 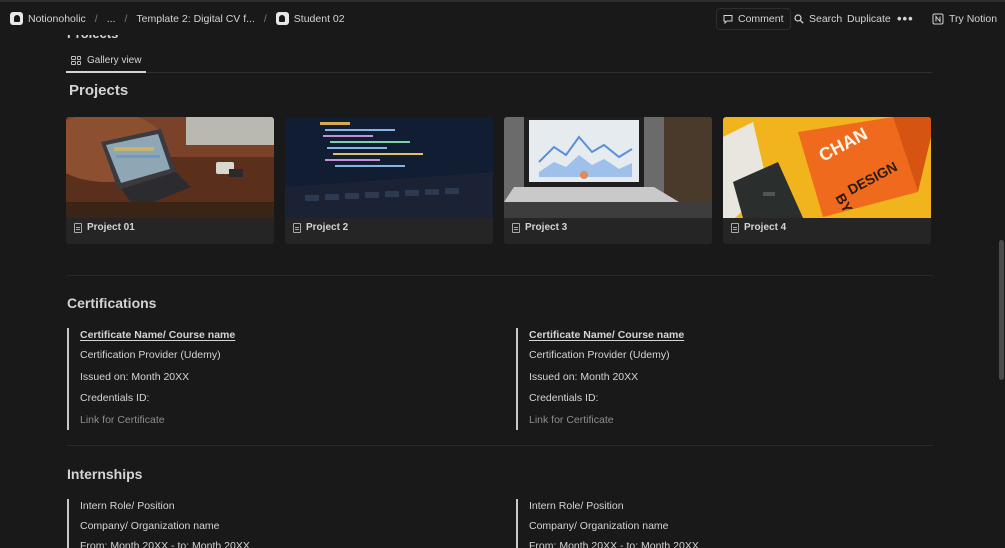 What do you see at coordinates (99, 90) in the screenshot?
I see `projects-title: Projects` at bounding box center [99, 90].